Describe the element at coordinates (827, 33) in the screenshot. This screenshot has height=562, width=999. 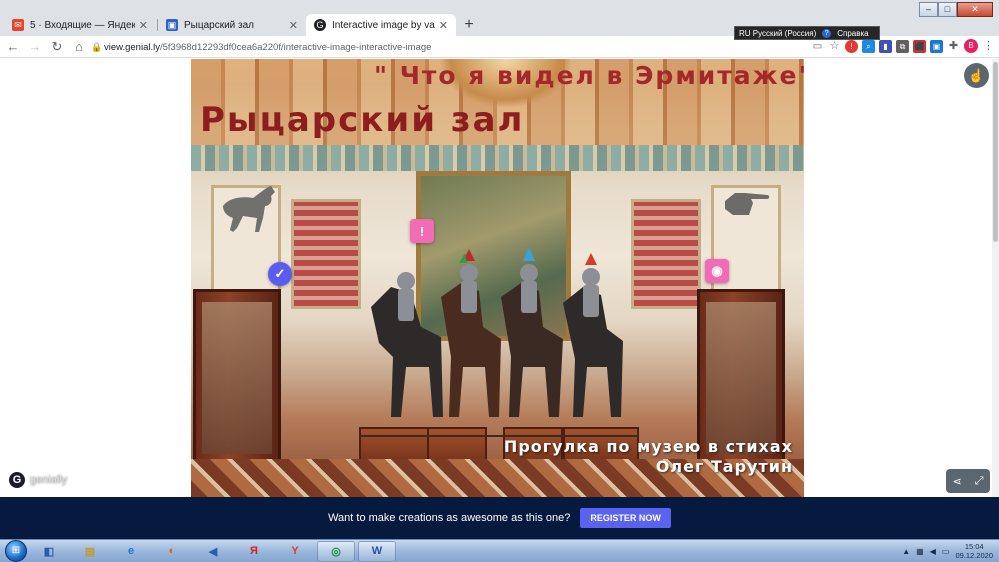
I see `help-icon: ?` at that location.